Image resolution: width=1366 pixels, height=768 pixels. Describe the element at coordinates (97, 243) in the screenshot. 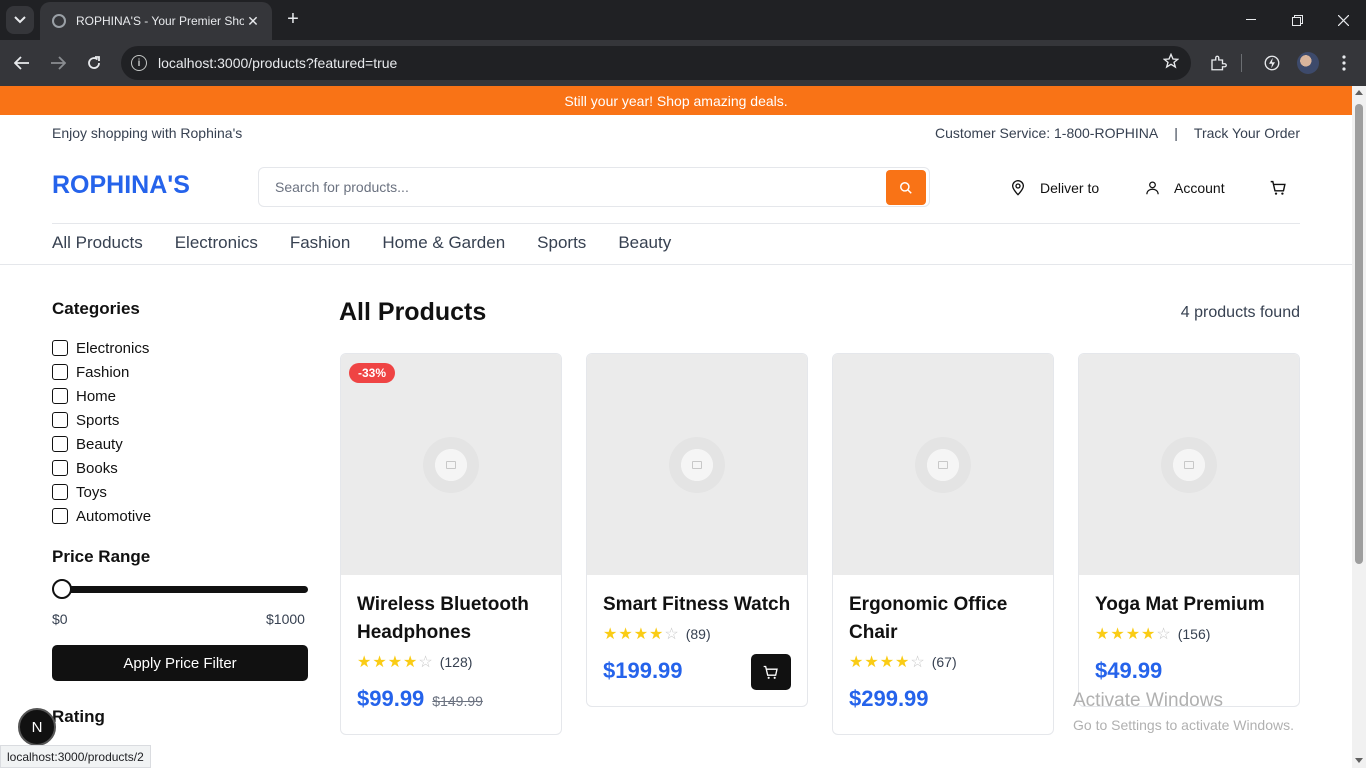

I see `nav-item-all-products: All Products` at that location.